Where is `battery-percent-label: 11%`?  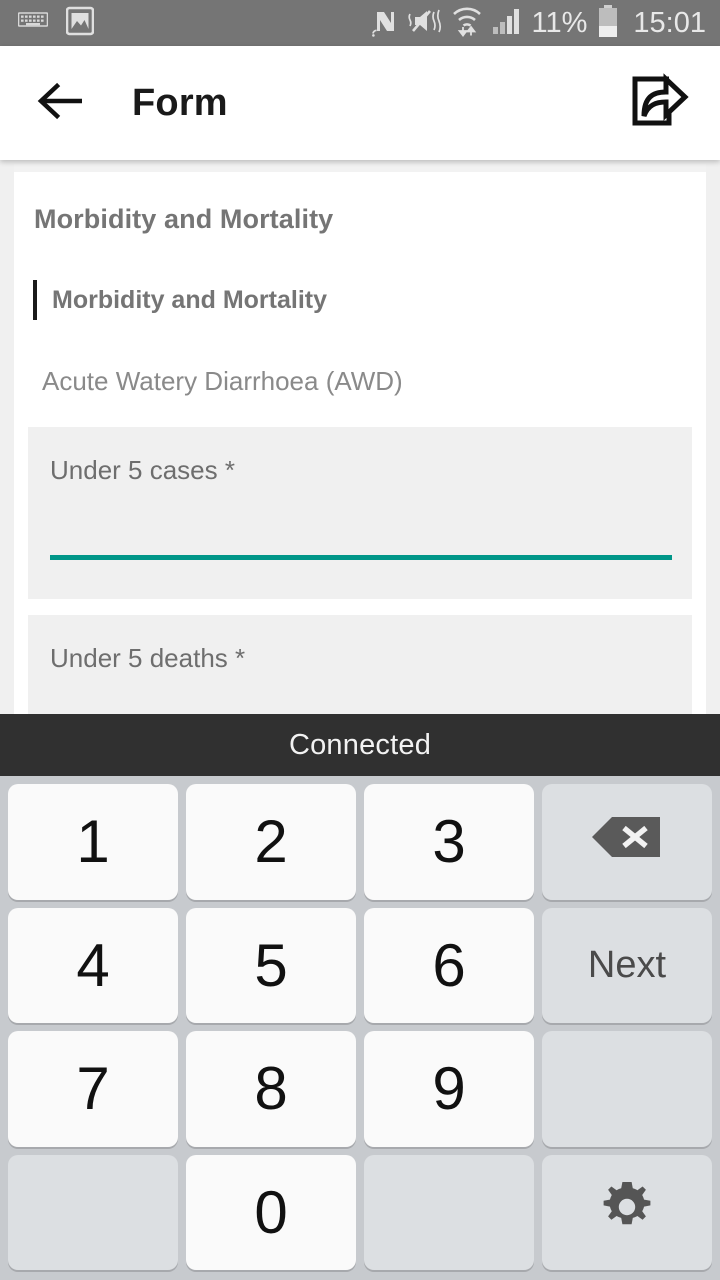 battery-percent-label: 11% is located at coordinates (559, 22).